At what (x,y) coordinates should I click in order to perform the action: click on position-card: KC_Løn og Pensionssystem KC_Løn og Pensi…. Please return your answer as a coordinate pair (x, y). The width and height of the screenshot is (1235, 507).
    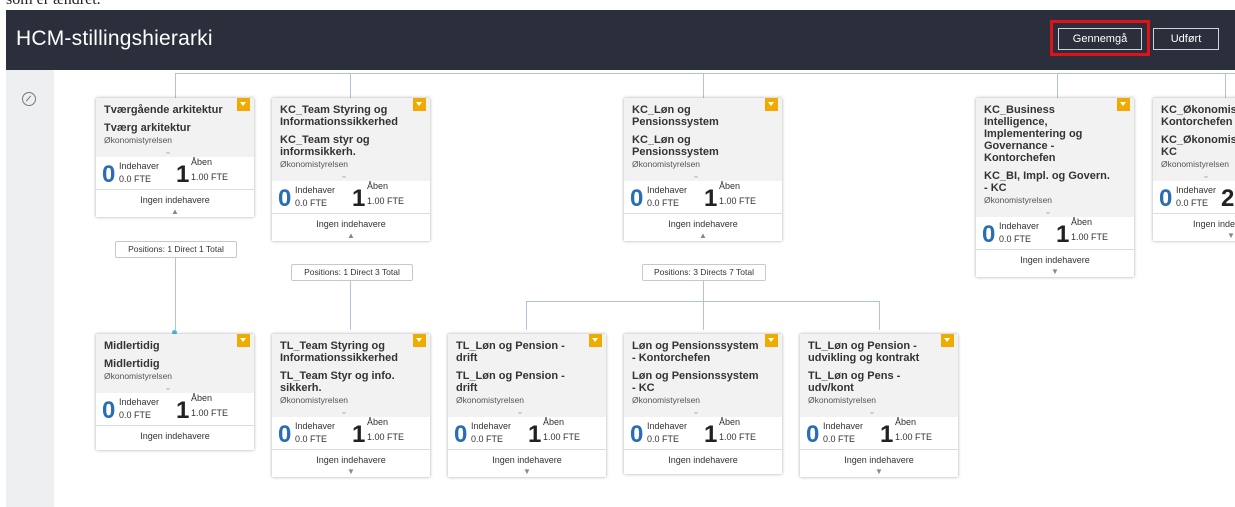
    Looking at the image, I should click on (703, 169).